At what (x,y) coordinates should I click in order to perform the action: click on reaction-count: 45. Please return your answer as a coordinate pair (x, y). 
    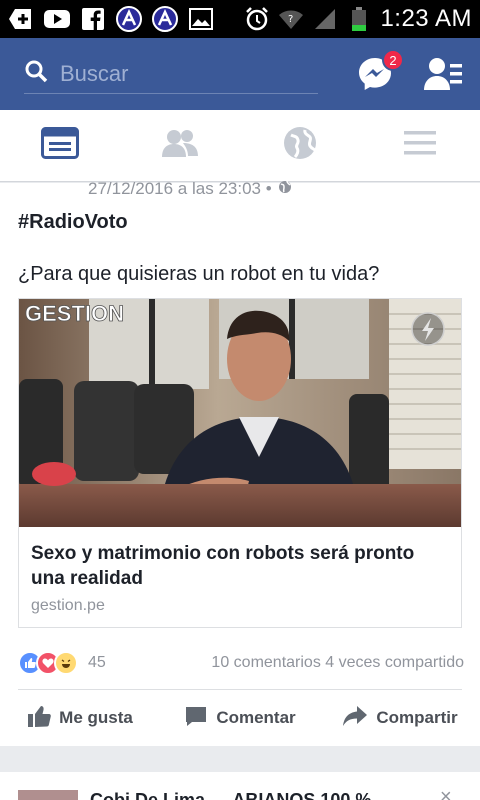
    Looking at the image, I should click on (97, 662).